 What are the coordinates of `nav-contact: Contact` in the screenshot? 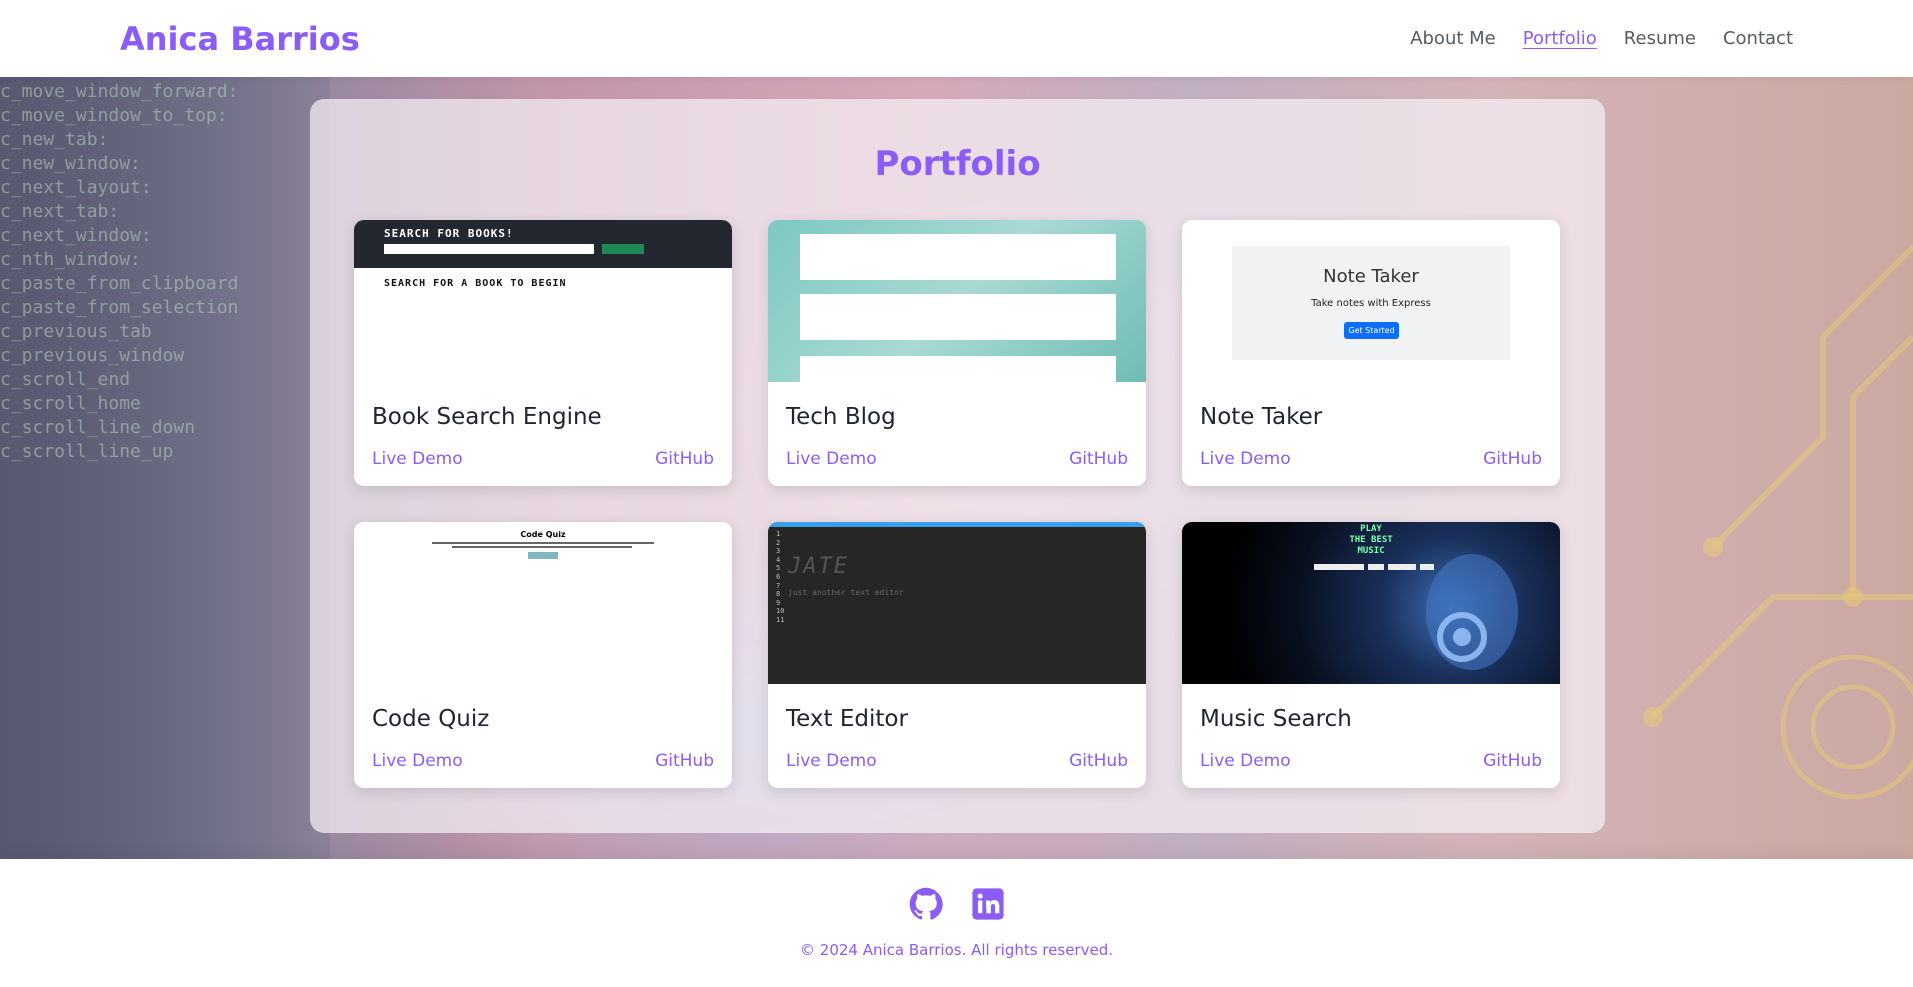 It's located at (1758, 38).